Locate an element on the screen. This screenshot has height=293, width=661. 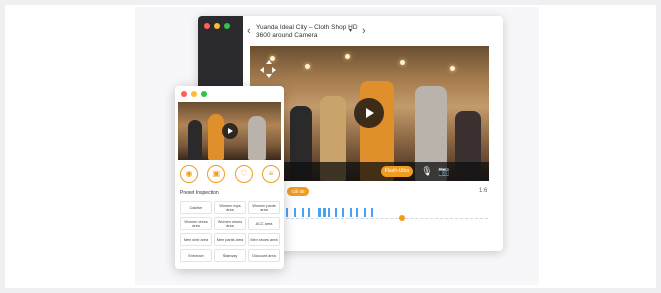
preview-video-feed is located at coordinates (229, 131).